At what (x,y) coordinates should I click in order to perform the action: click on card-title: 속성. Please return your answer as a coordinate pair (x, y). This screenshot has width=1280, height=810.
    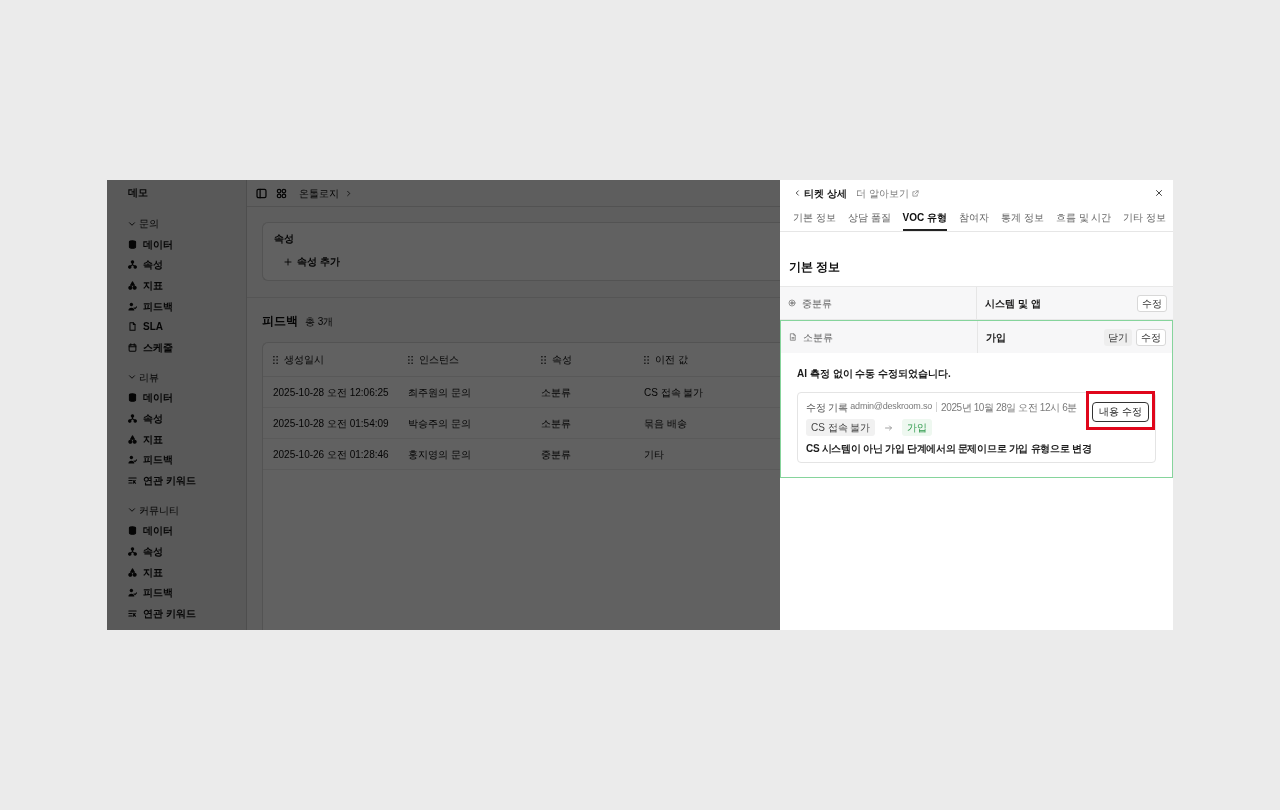
    Looking at the image, I should click on (284, 239).